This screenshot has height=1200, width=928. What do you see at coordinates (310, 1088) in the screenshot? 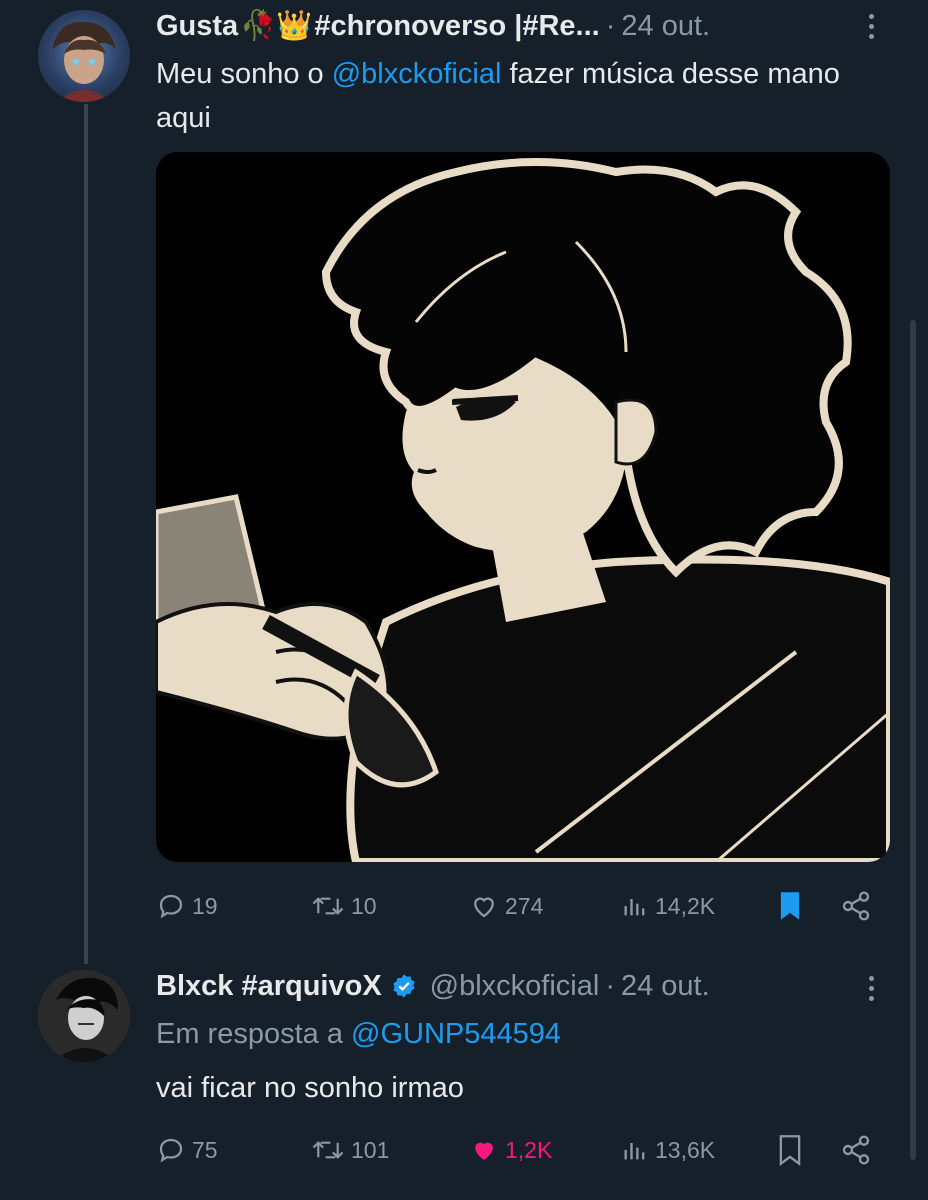
I see `tweet-text: vai ficar no sonho irmao` at bounding box center [310, 1088].